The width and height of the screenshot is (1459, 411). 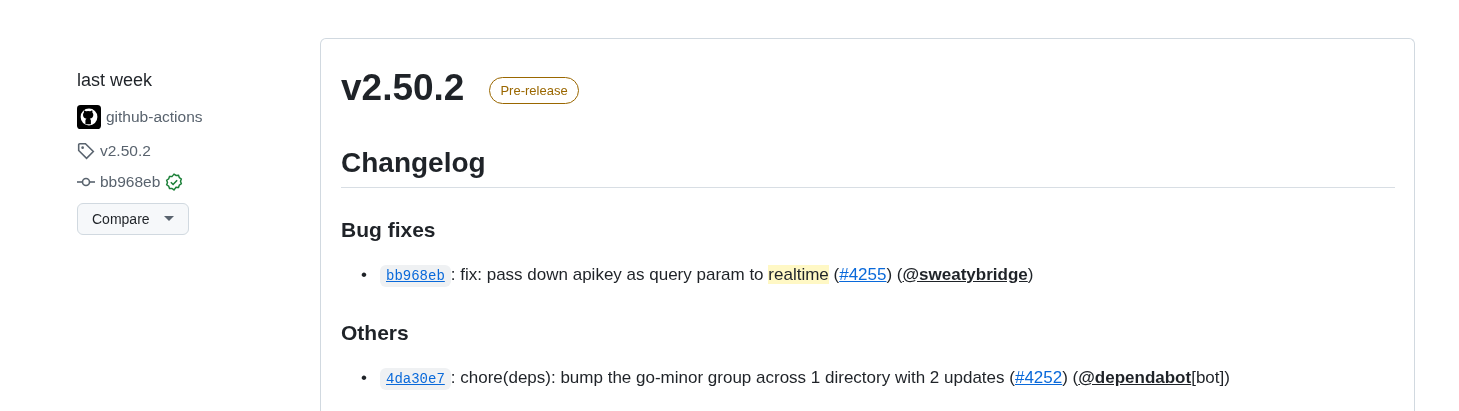 What do you see at coordinates (805, 378) in the screenshot?
I see `changelog-entry: 4da30e7 : chore(deps): bump the go-minor group across 1 directory with 2 updates (#4252) (@dependabot[bot])` at bounding box center [805, 378].